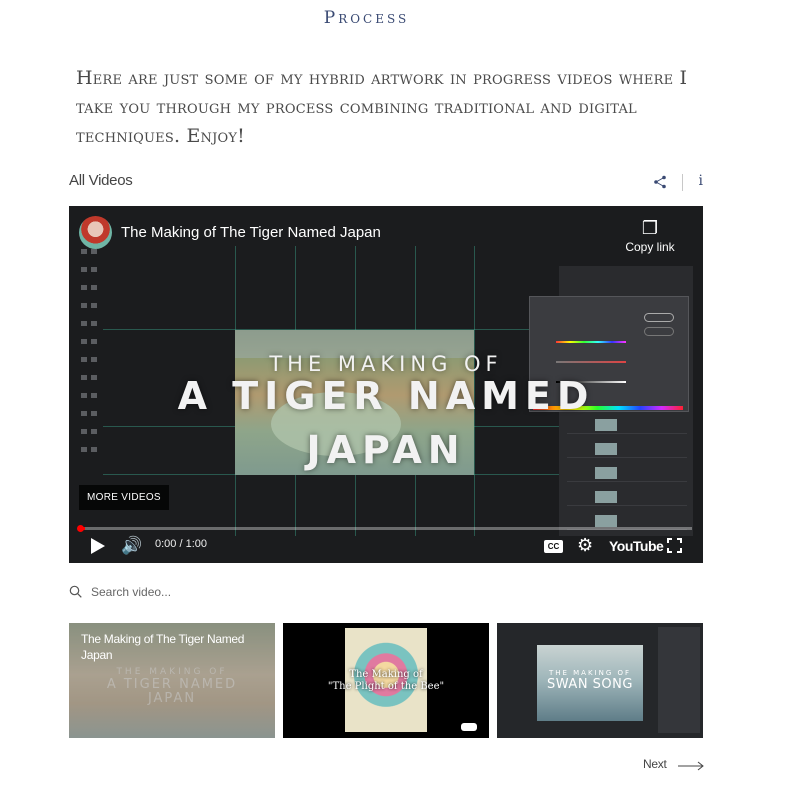  I want to click on gallery-header: All Videos i, so click(386, 183).